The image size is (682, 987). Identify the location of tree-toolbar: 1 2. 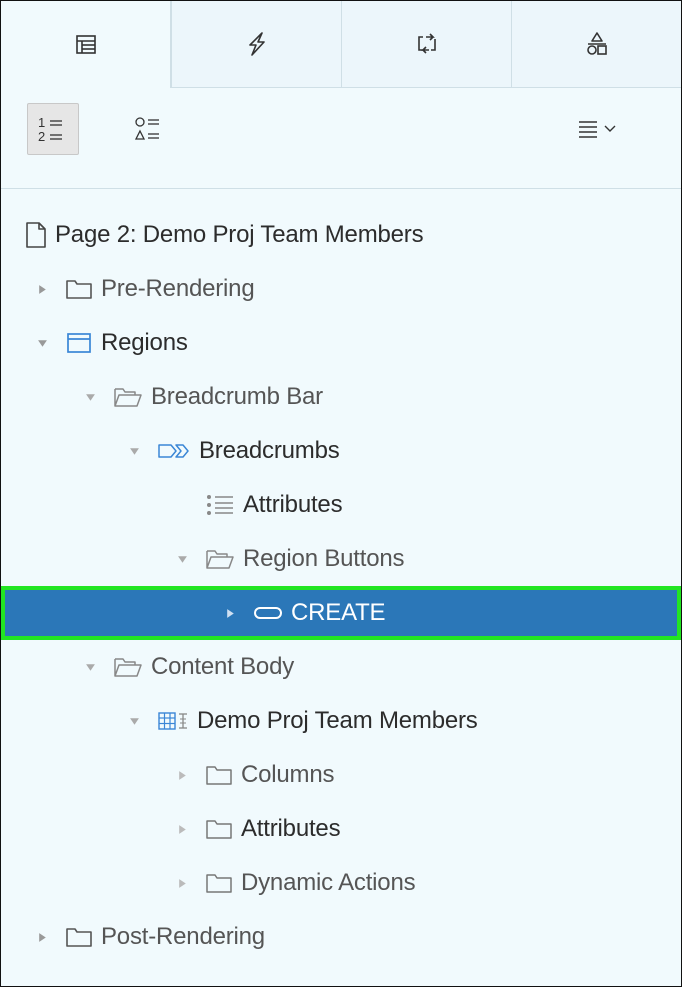
(341, 138).